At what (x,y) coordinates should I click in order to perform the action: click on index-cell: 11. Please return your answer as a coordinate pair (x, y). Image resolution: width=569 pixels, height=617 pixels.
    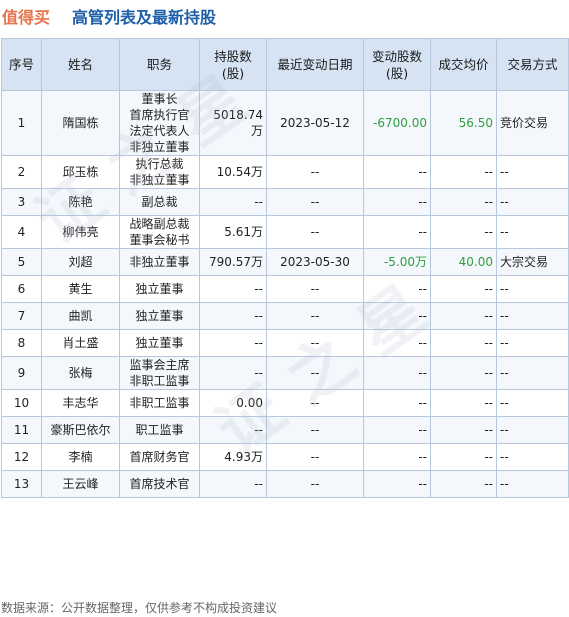
    Looking at the image, I should click on (21, 430).